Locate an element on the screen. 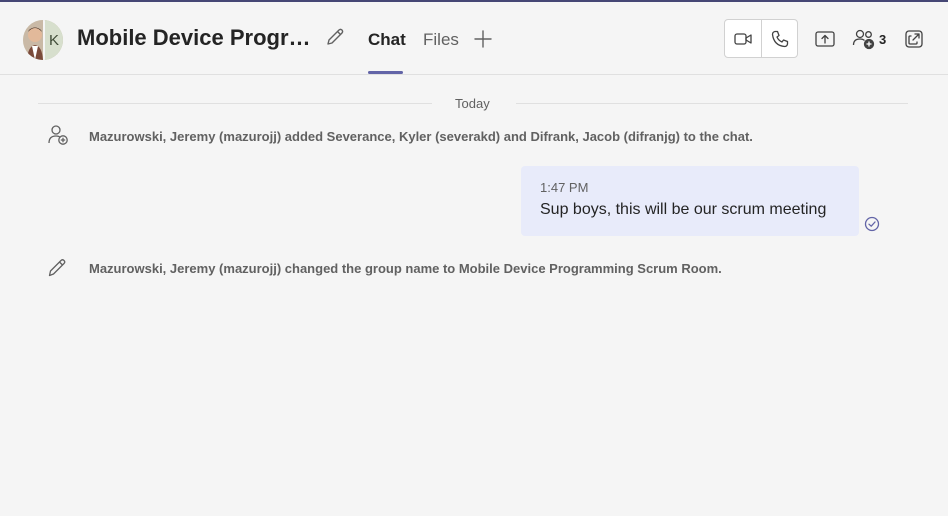 Image resolution: width=948 pixels, height=516 pixels. video-camera-icon is located at coordinates (743, 38).